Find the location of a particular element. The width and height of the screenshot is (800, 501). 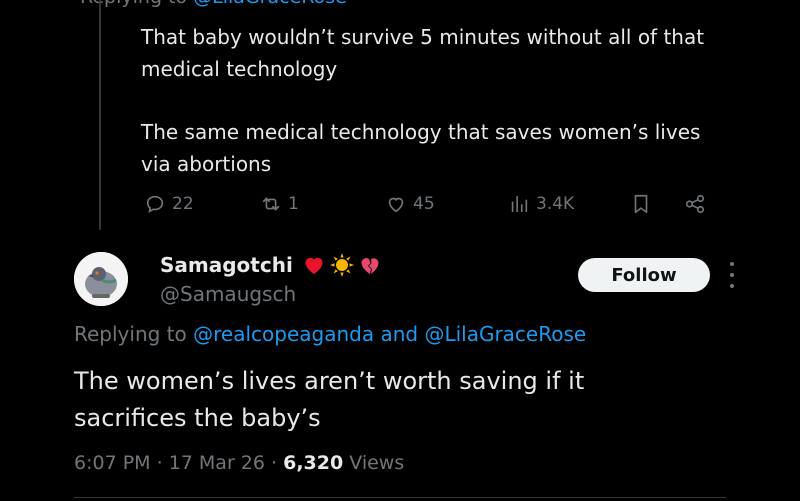

share-icon is located at coordinates (695, 204).